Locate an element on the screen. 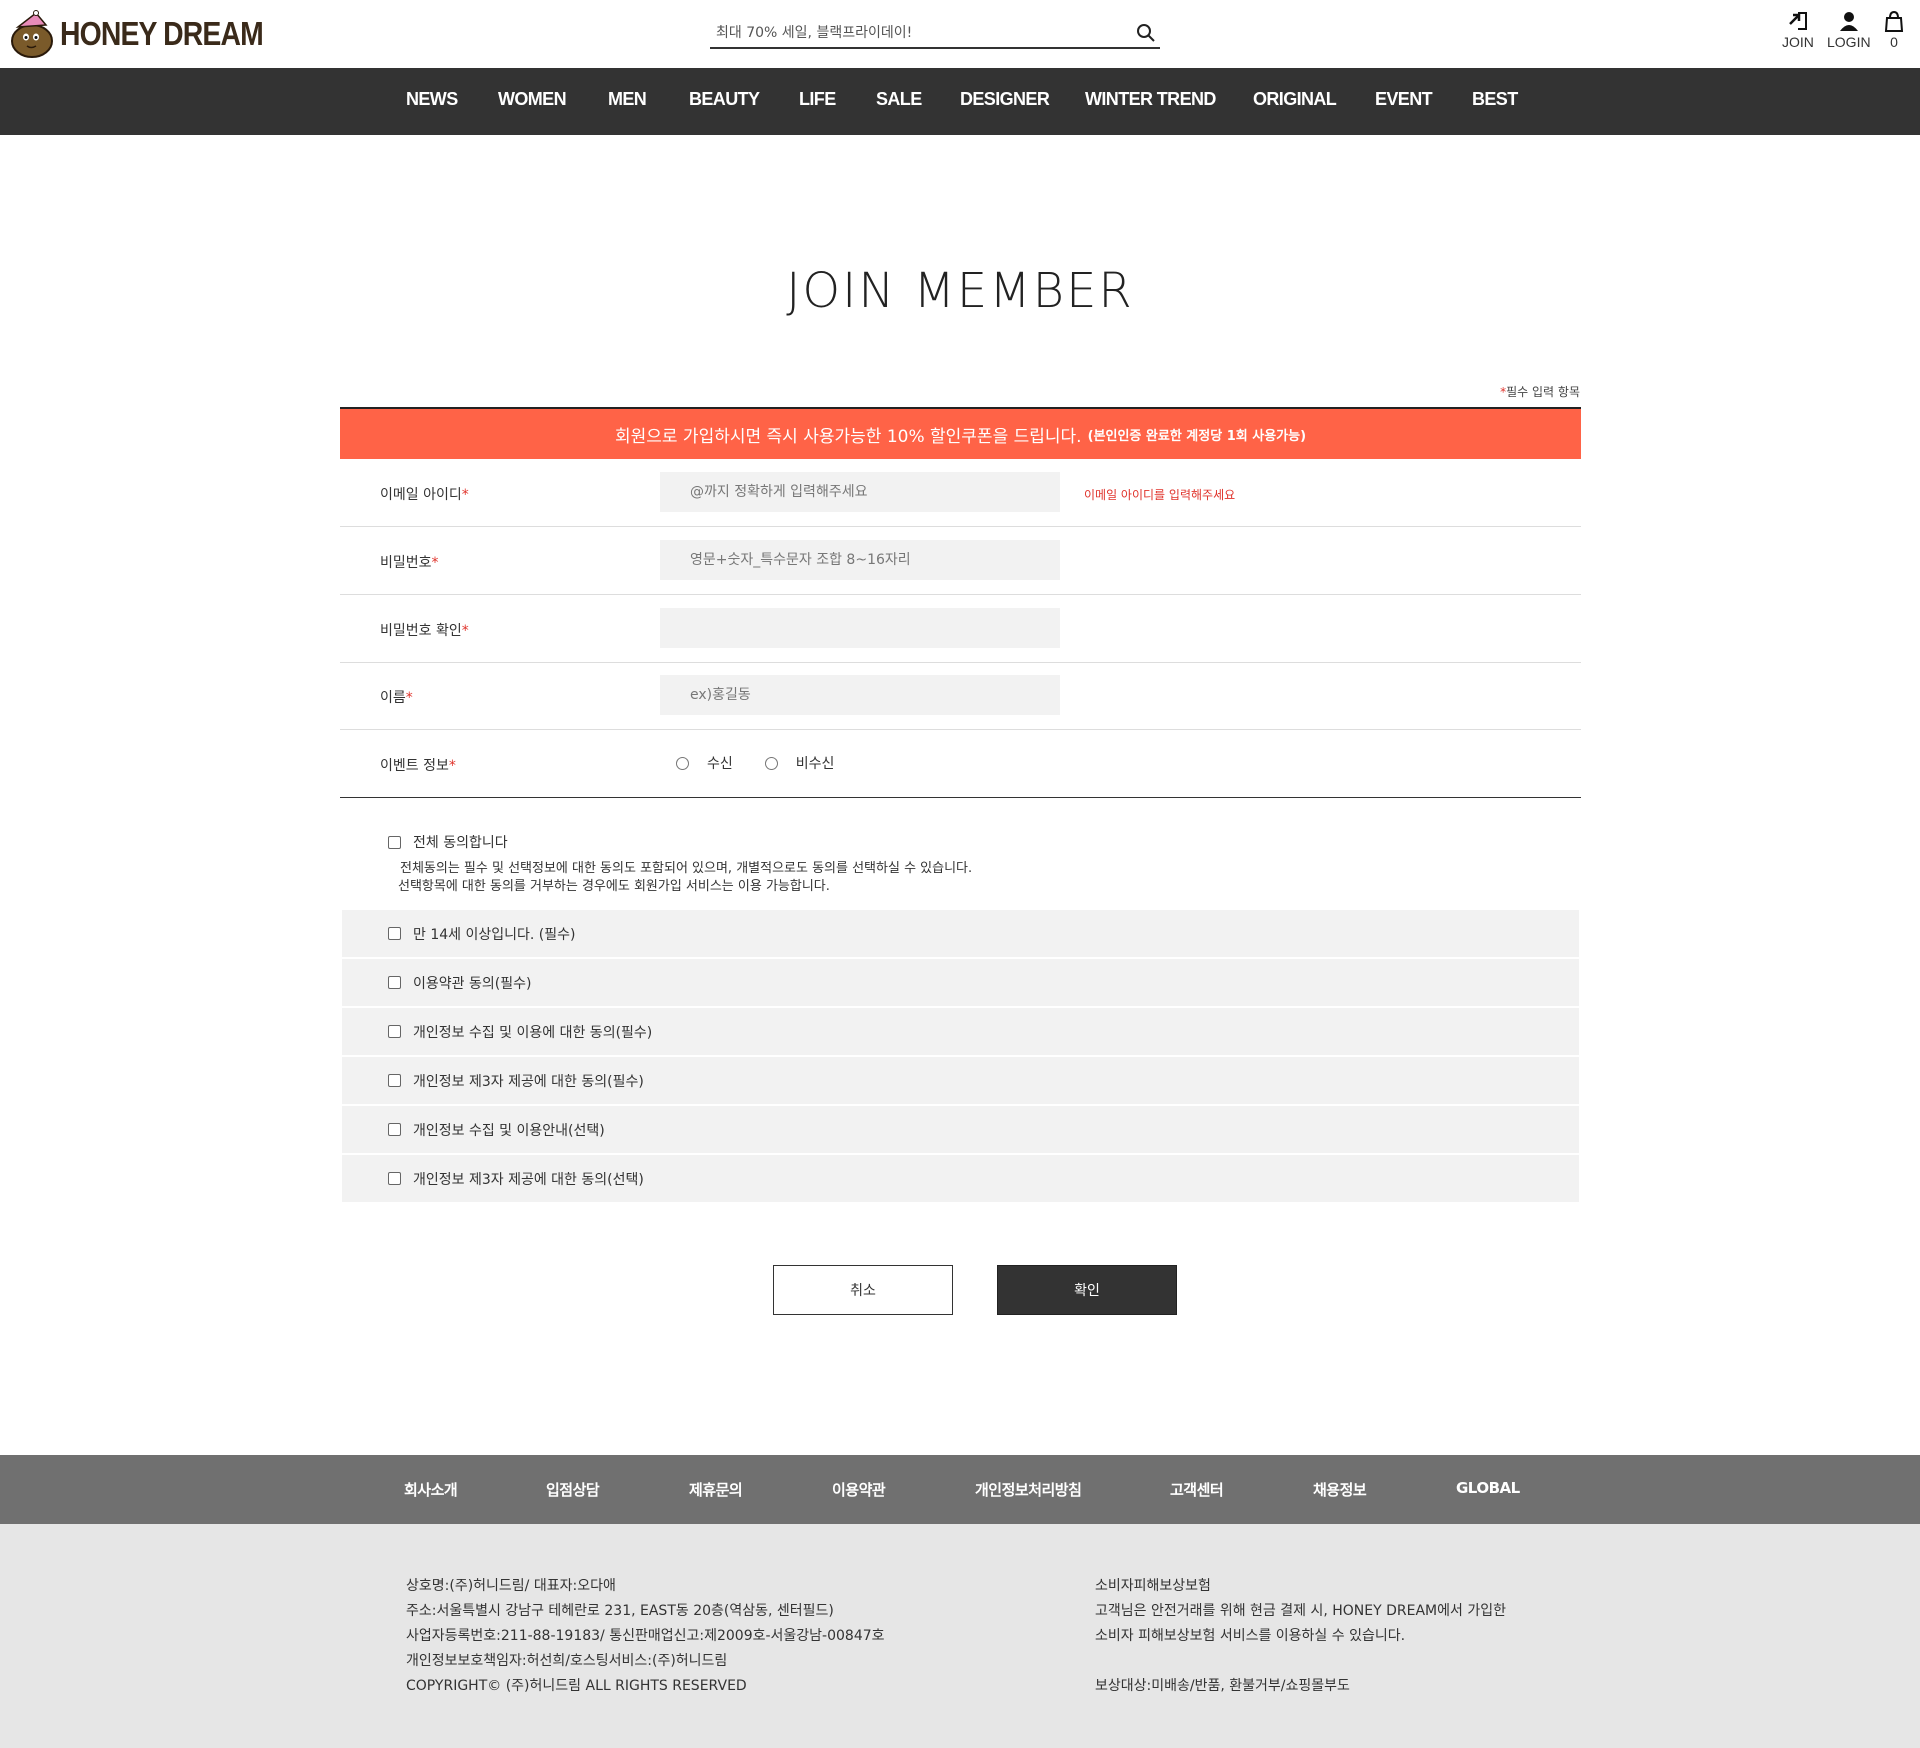 The width and height of the screenshot is (1920, 1748). search-icon is located at coordinates (1146, 33).